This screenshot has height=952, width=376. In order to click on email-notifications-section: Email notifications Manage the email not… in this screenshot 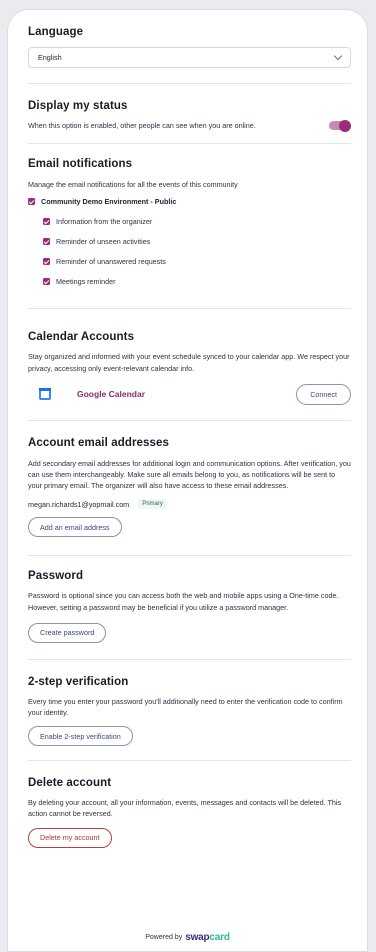, I will do `click(189, 227)`.